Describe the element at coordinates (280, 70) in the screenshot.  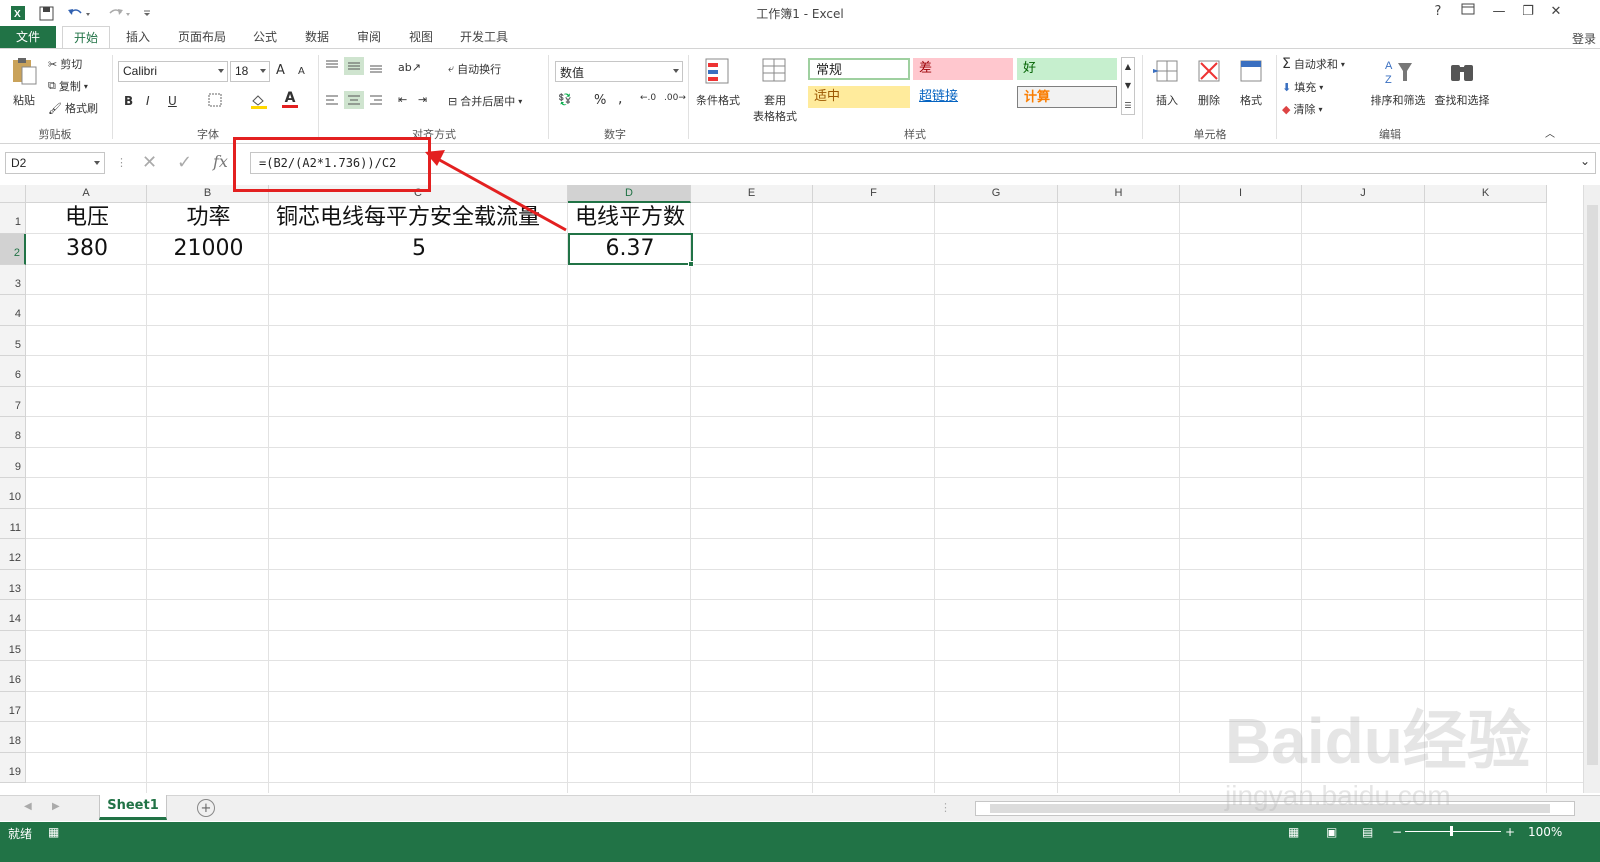
I see `grow-font-button: A` at that location.